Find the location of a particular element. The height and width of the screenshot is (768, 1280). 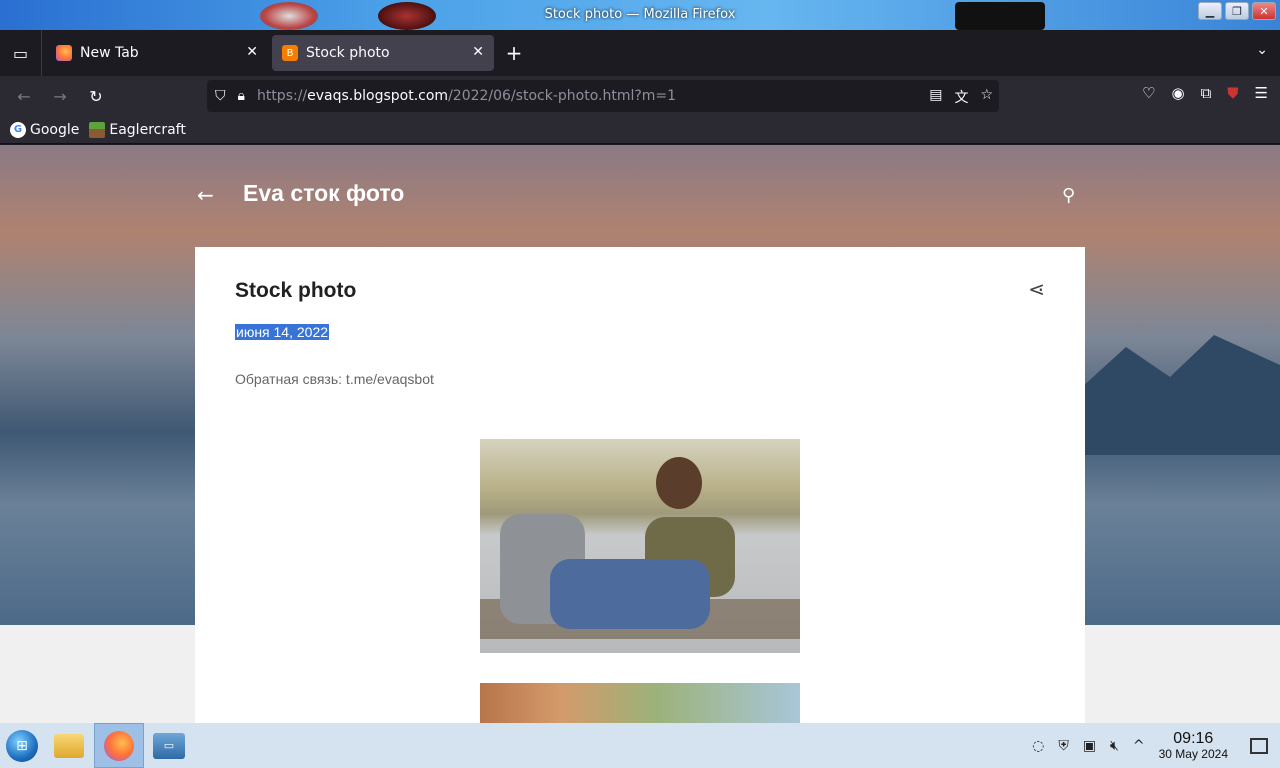

system-tray: ◌ ⛨ ▣ 🔇︎ ^ 09:16 30 May 2024 is located at coordinates (1156, 745).